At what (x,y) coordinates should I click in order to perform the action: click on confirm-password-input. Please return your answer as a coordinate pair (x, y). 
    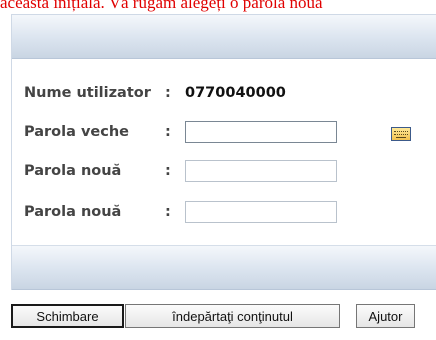
    Looking at the image, I should click on (261, 212).